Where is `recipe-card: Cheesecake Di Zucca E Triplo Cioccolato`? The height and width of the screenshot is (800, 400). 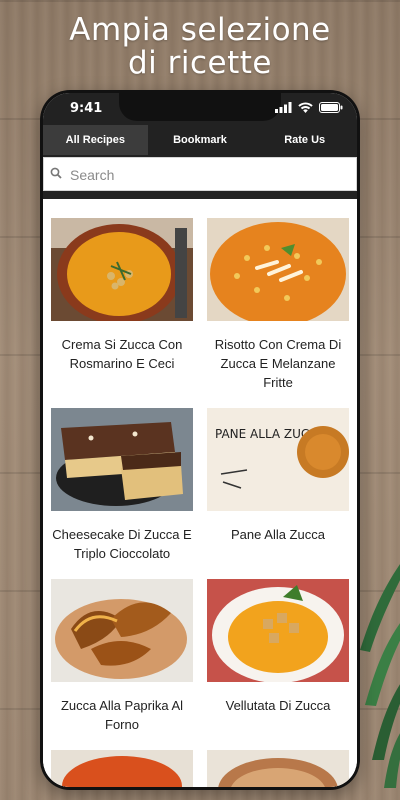
recipe-card: Cheesecake Di Zucca E Triplo Cioccolato is located at coordinates (122, 485).